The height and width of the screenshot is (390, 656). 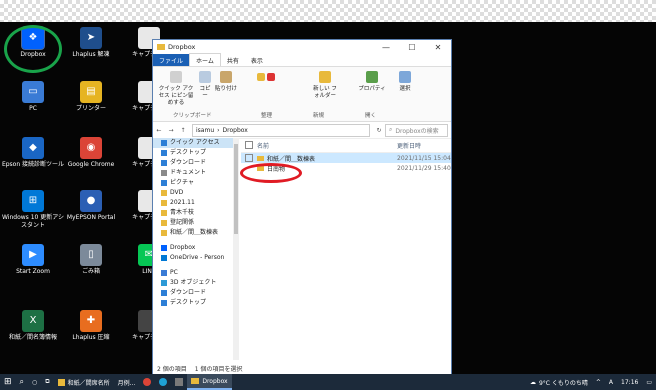 I want to click on forward-button: →, so click(x=171, y=130).